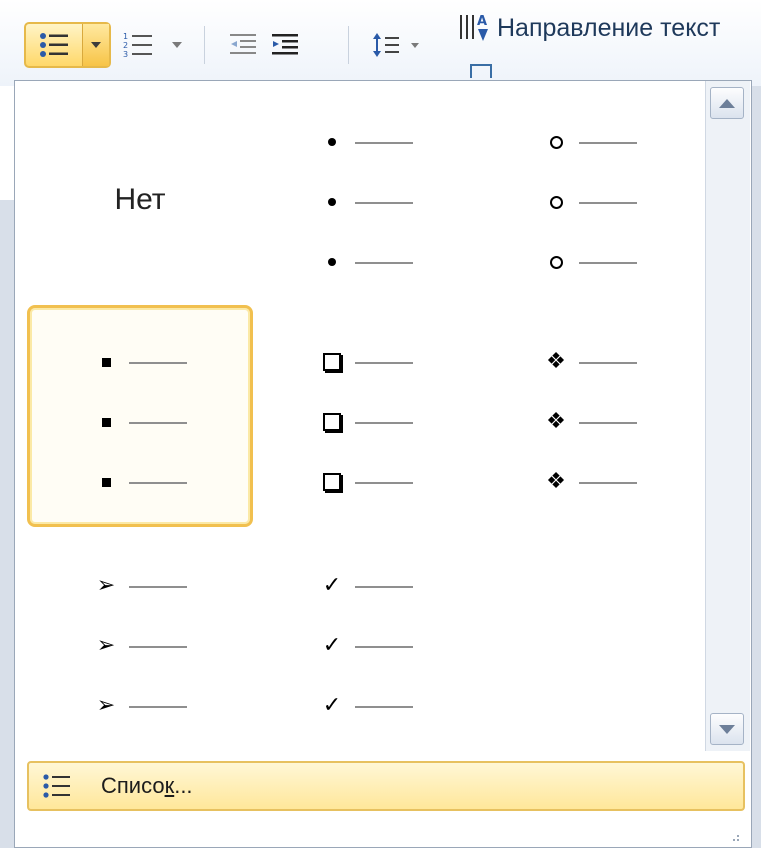 The width and height of the screenshot is (761, 848). I want to click on ribbon-strip: 1 2 3 A Направление текст, so click(380, 43).